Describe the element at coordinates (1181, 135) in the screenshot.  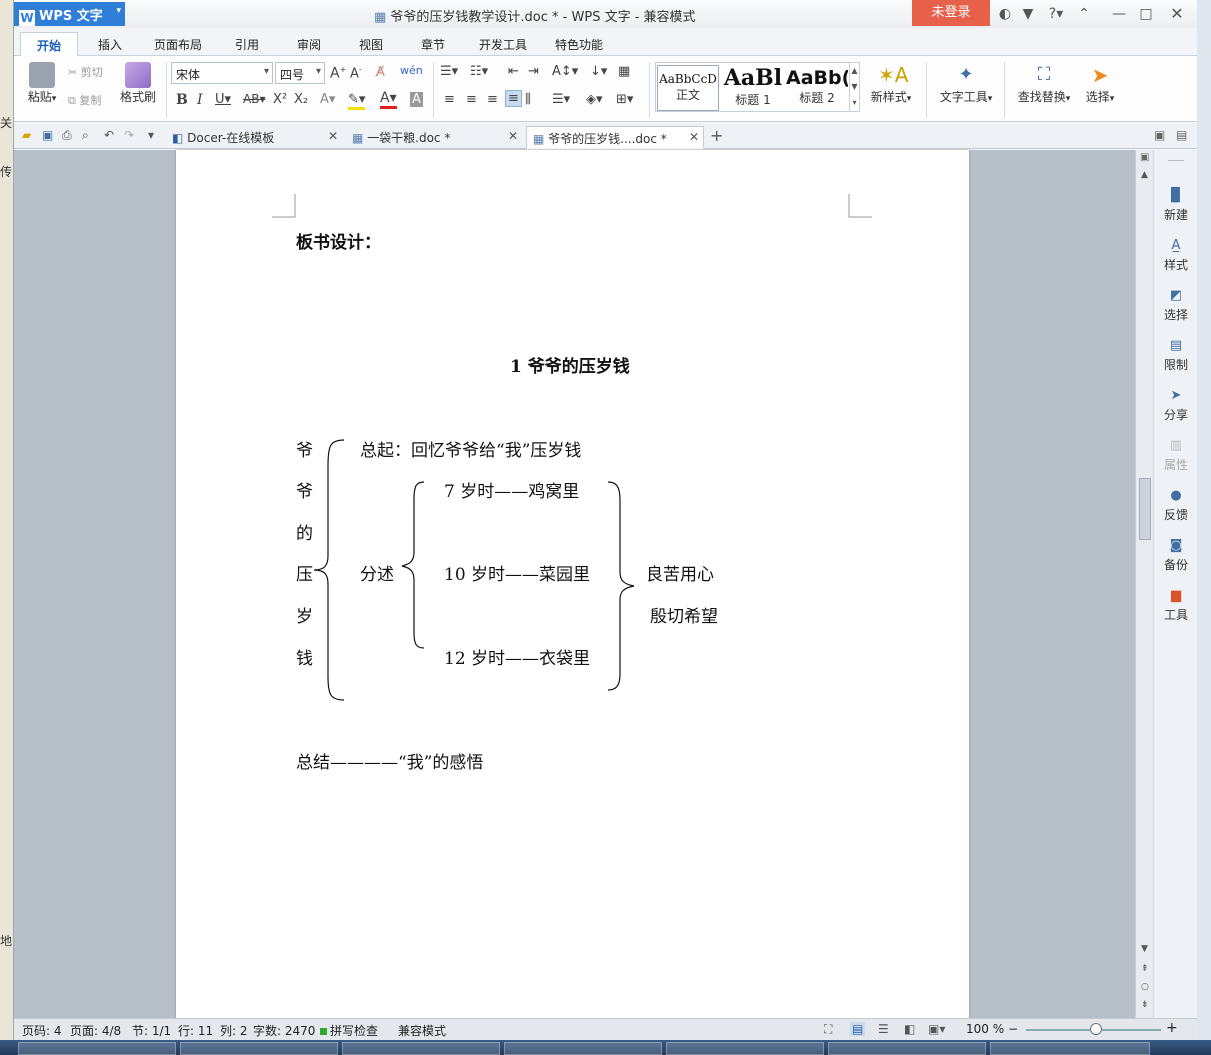
I see `tab-list-icon: ▤` at that location.